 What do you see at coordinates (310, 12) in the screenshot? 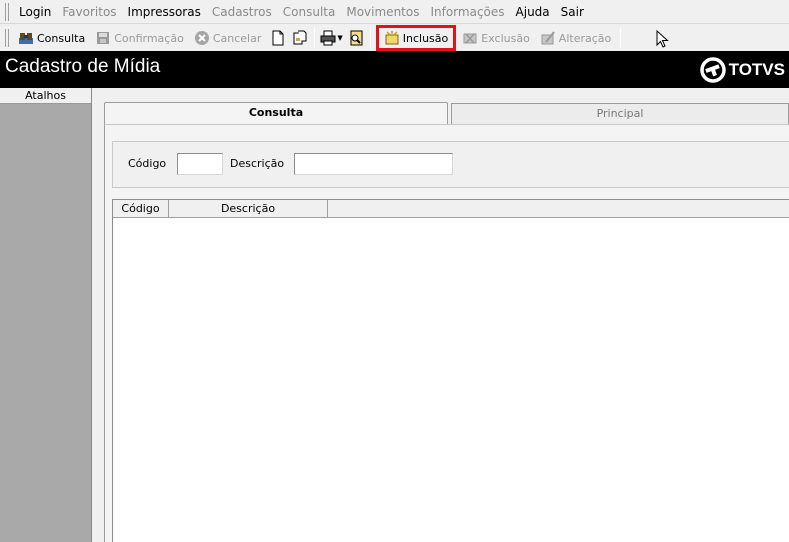
I see `menu-consulta: Consulta` at bounding box center [310, 12].